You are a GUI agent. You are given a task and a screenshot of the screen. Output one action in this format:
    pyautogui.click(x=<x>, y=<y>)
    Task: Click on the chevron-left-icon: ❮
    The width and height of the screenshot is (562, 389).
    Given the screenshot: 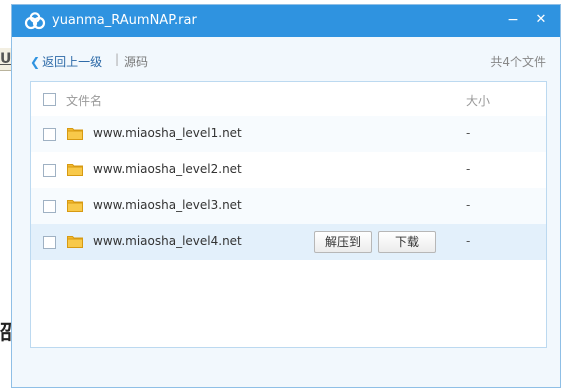 What is the action you would take?
    pyautogui.click(x=35, y=62)
    